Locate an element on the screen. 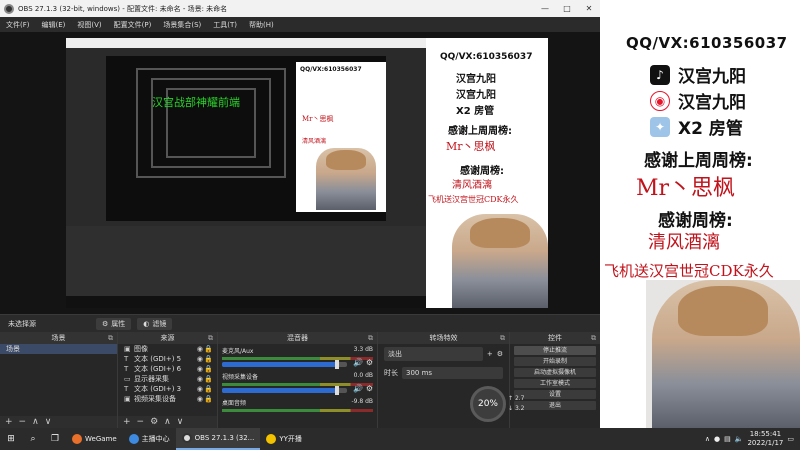 The image size is (800, 450). source-item: ▣ 视频采集设备 ◉ 🔒 is located at coordinates (167, 399).